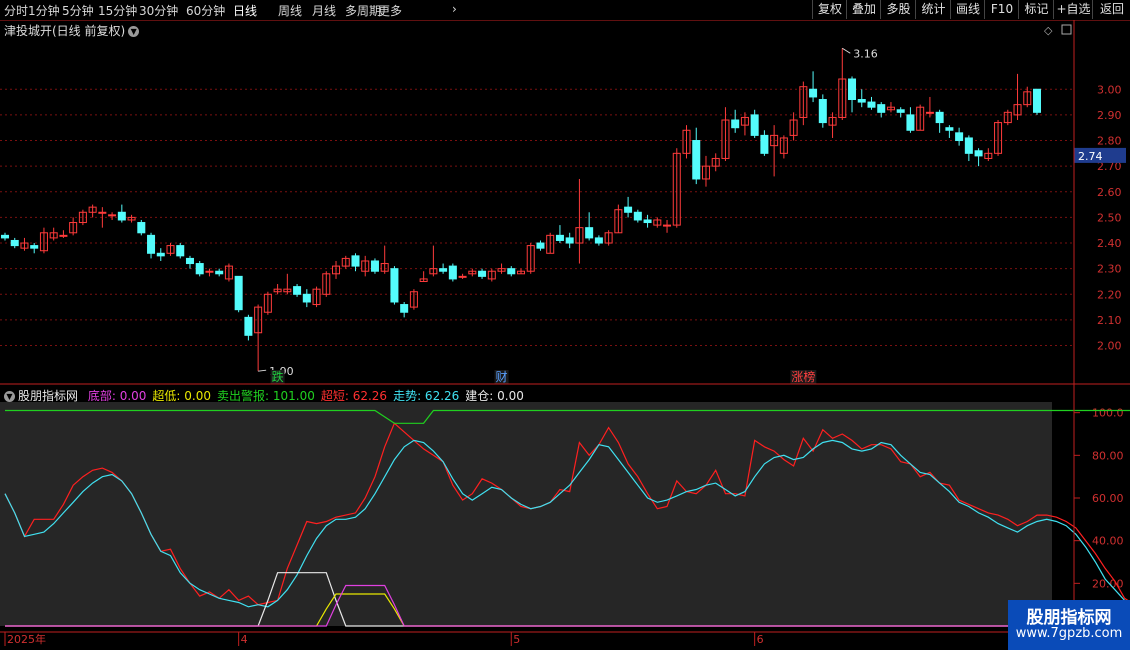 Image resolution: width=1130 pixels, height=650 pixels. What do you see at coordinates (1109, 320) in the screenshot?
I see `price-tick-9: 2.10` at bounding box center [1109, 320].